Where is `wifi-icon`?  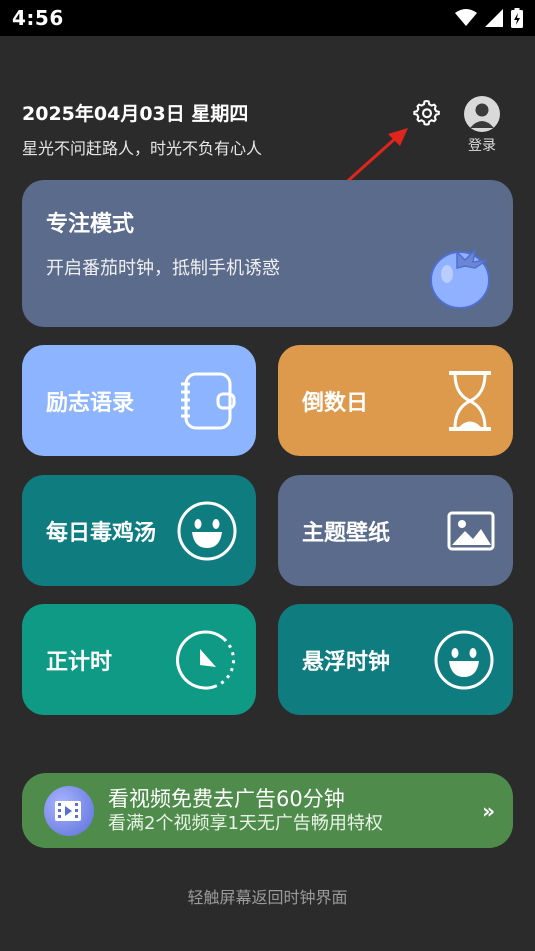 wifi-icon is located at coordinates (466, 17).